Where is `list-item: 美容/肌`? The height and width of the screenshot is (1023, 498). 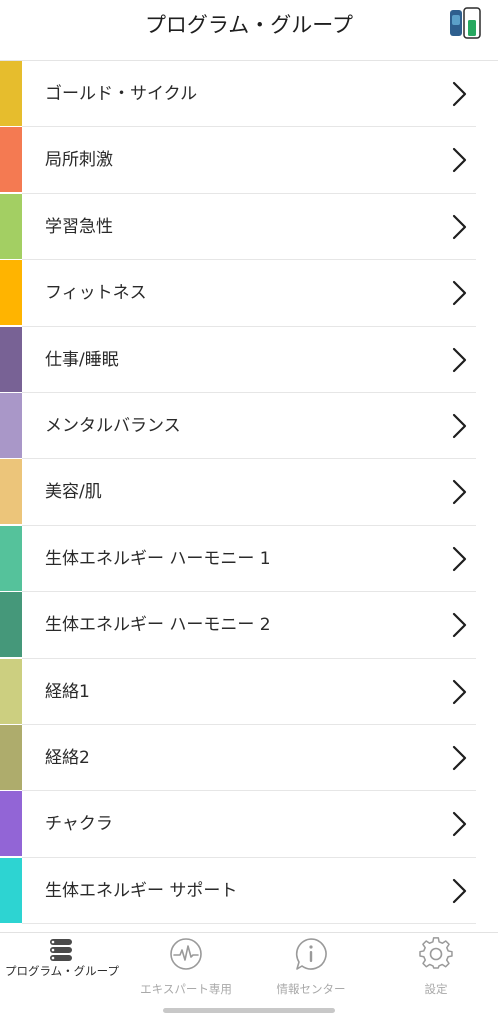
list-item: 美容/肌 is located at coordinates (249, 492).